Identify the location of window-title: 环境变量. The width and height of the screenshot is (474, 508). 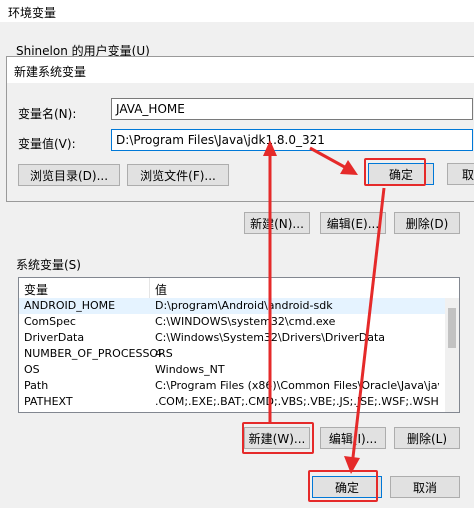
(32, 13).